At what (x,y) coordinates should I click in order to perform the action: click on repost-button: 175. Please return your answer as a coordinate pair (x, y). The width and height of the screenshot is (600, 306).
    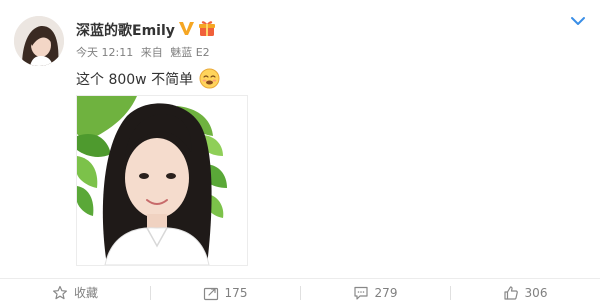
    Looking at the image, I should click on (225, 292).